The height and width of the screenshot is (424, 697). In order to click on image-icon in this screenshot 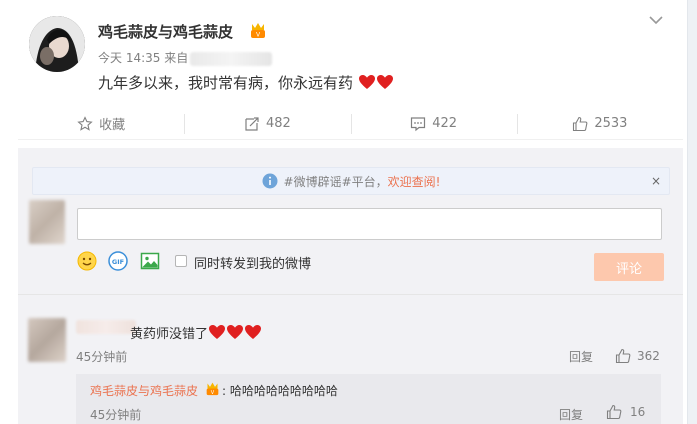, I will do `click(150, 261)`.